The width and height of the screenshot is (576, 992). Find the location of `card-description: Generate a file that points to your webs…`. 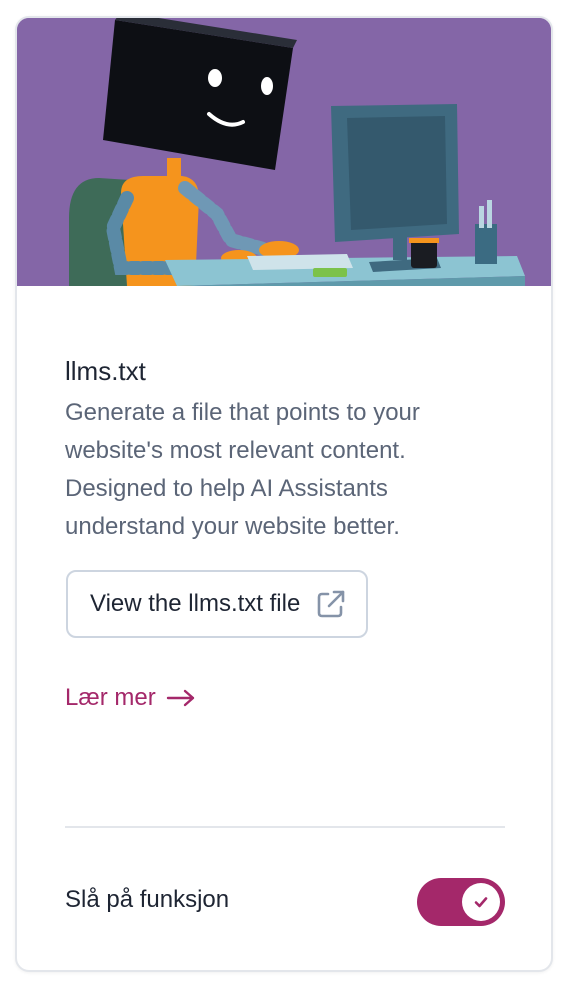

card-description: Generate a file that points to your webs… is located at coordinates (242, 469).